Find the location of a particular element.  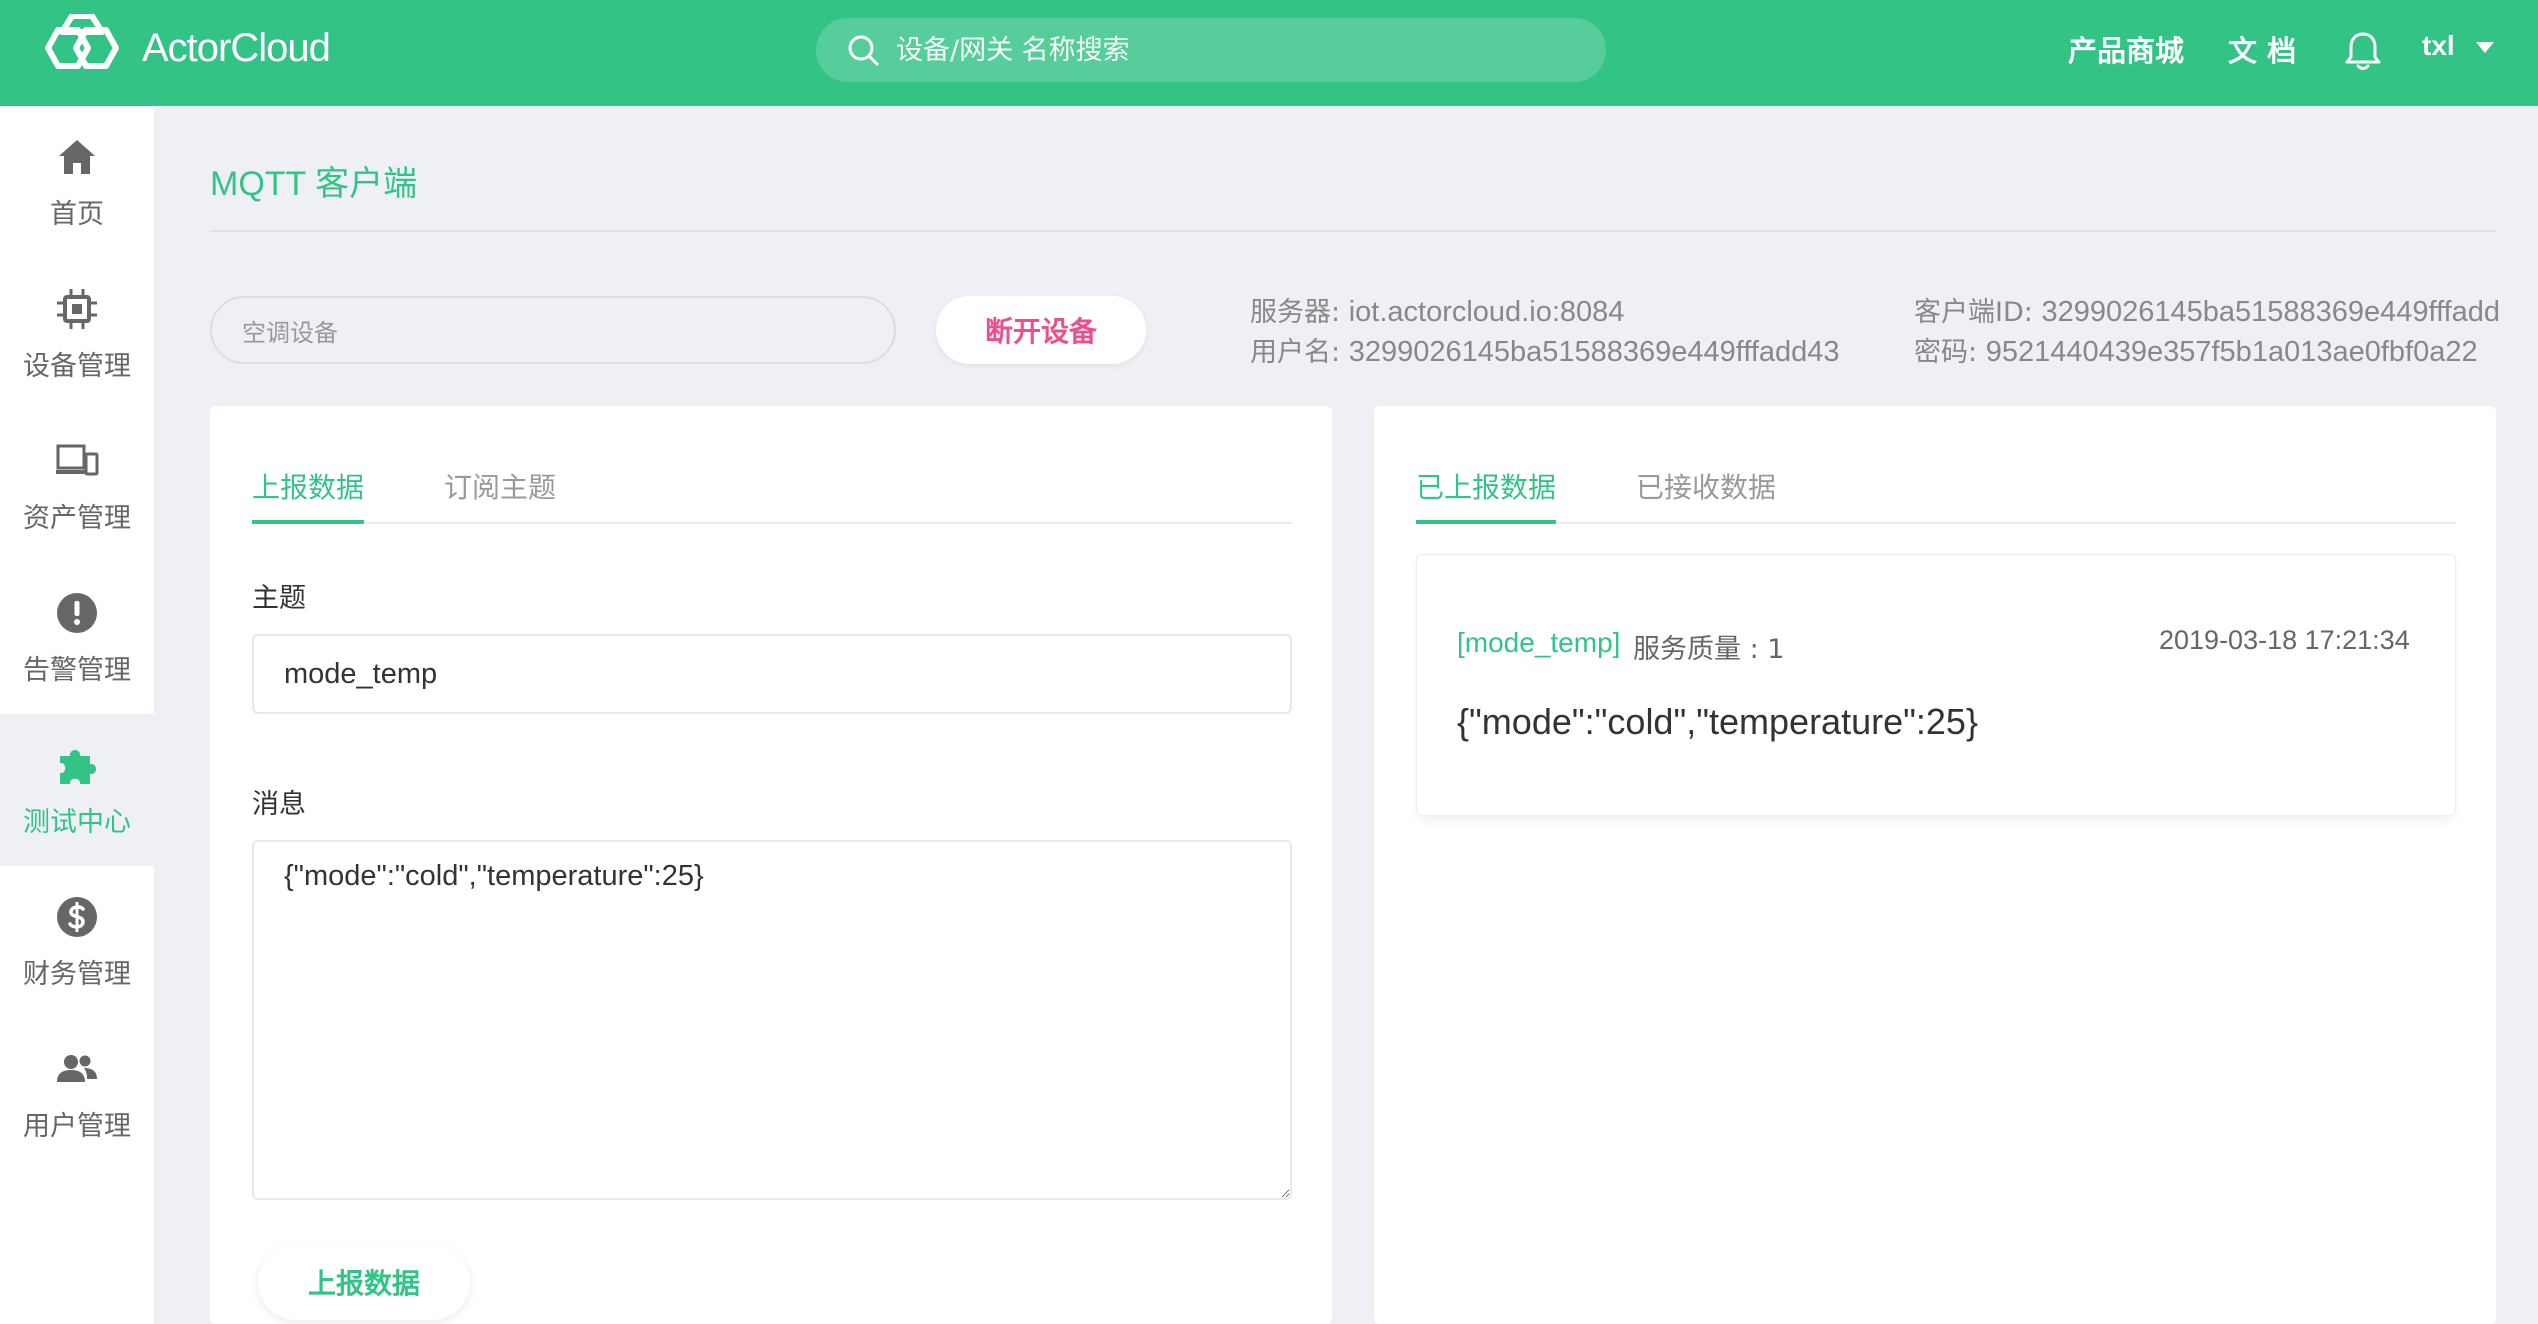

tab-sent-data: 已上报数据 is located at coordinates (1486, 486).